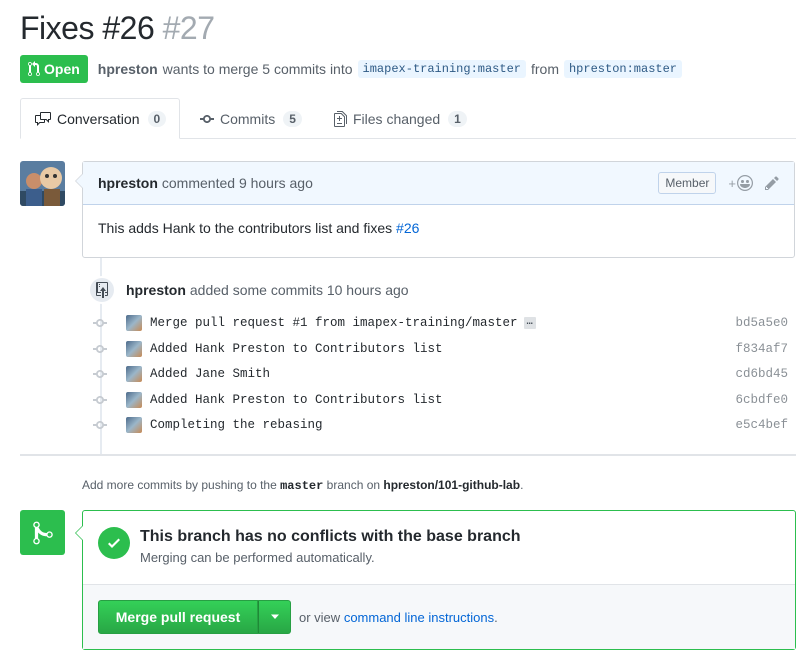 Image resolution: width=800 pixels, height=663 pixels. I want to click on tab-conversation: Conversation 0, so click(100, 118).